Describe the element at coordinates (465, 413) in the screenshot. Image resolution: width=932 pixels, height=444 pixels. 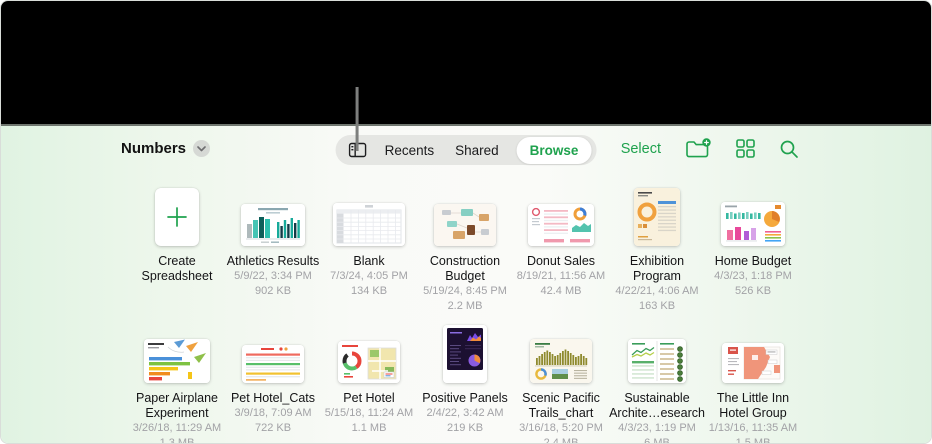
I see `document-date: 2/4/22, 3:42 AM` at that location.